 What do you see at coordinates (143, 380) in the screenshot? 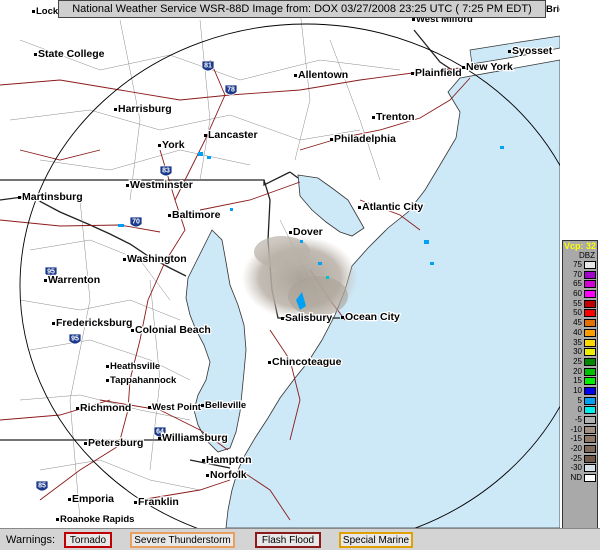
I see `city-label: Tappahannock` at bounding box center [143, 380].